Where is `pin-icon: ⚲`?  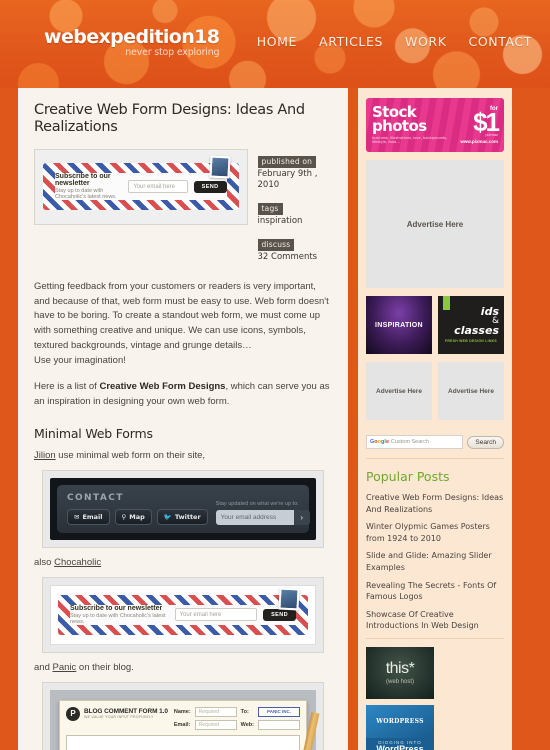
pin-icon: ⚲ is located at coordinates (124, 516).